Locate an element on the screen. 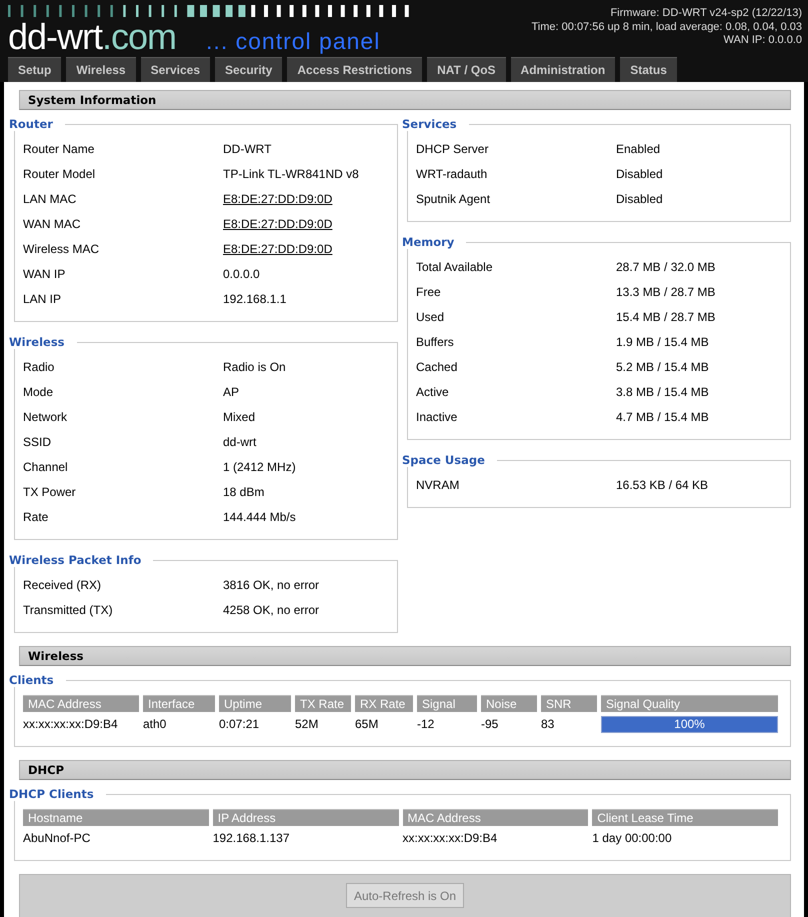 The width and height of the screenshot is (808, 917). field-label: Received (RX) is located at coordinates (62, 585).